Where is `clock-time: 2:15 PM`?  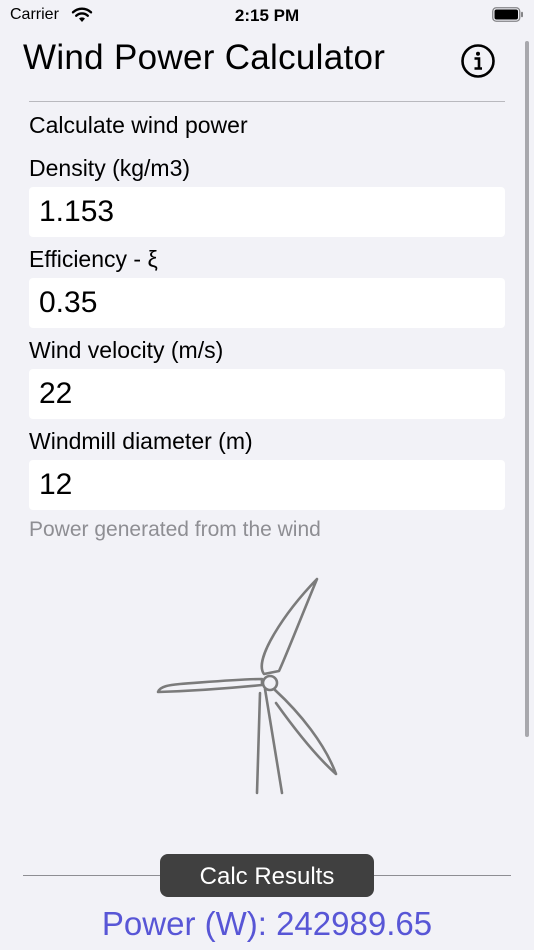 clock-time: 2:15 PM is located at coordinates (267, 15).